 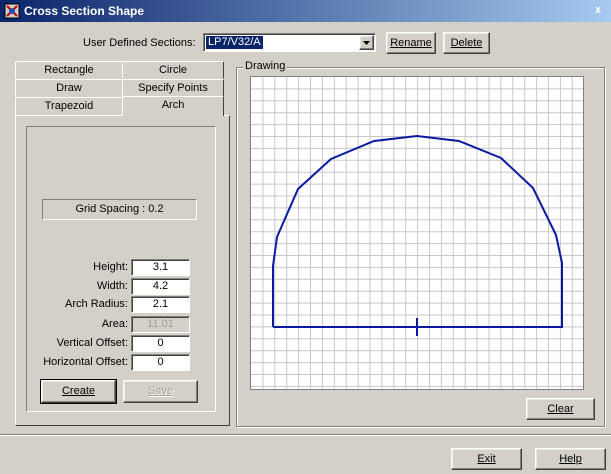 What do you see at coordinates (173, 70) in the screenshot?
I see `tab-circle: Circle` at bounding box center [173, 70].